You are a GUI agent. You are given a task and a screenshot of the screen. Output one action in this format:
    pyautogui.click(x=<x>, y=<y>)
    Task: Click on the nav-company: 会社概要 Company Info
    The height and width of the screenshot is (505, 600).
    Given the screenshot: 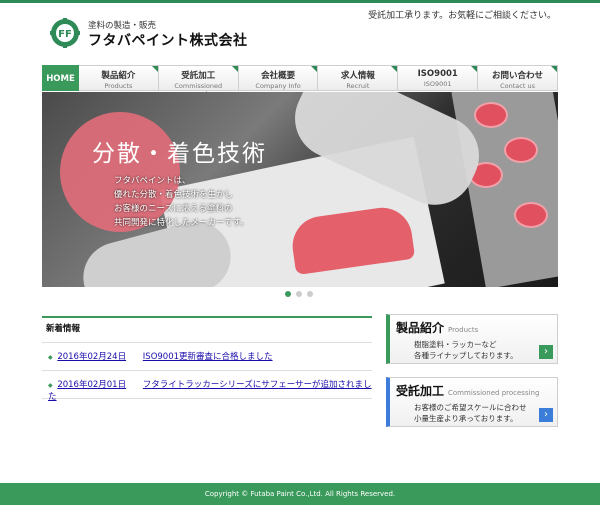 What is the action you would take?
    pyautogui.click(x=278, y=78)
    